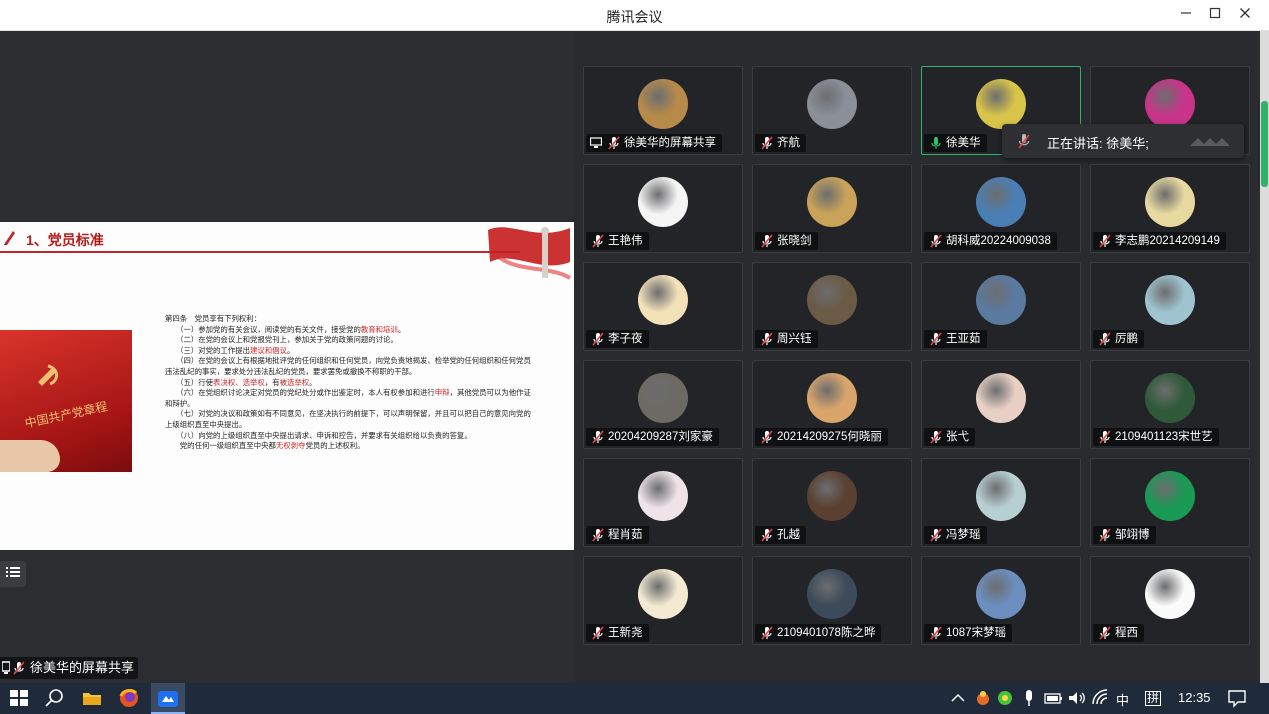 This screenshot has width=1269, height=714. I want to click on participant-nameplate: 张弋, so click(949, 437).